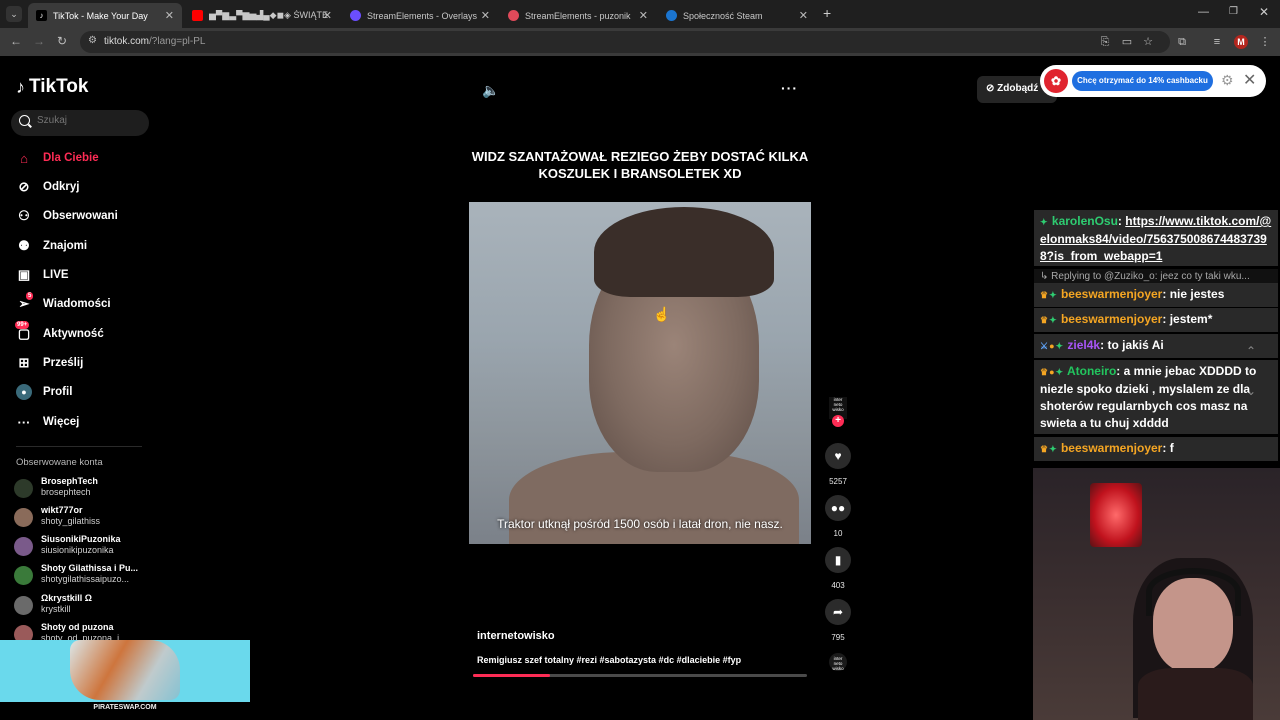  Describe the element at coordinates (16, 41) in the screenshot. I see `back-icon: ←` at that location.